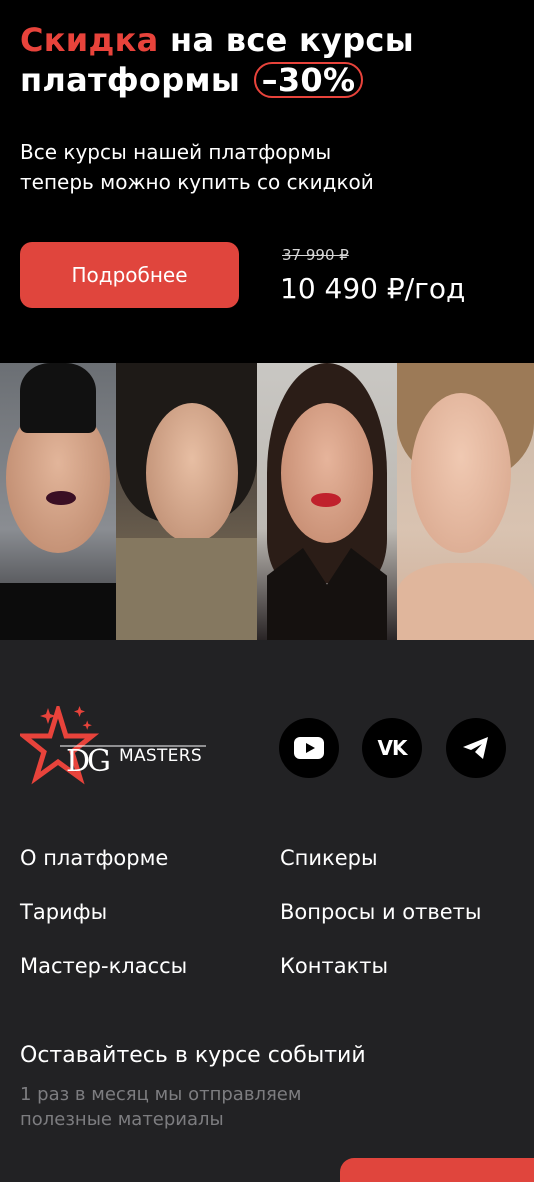  I want to click on youtube-icon, so click(309, 748).